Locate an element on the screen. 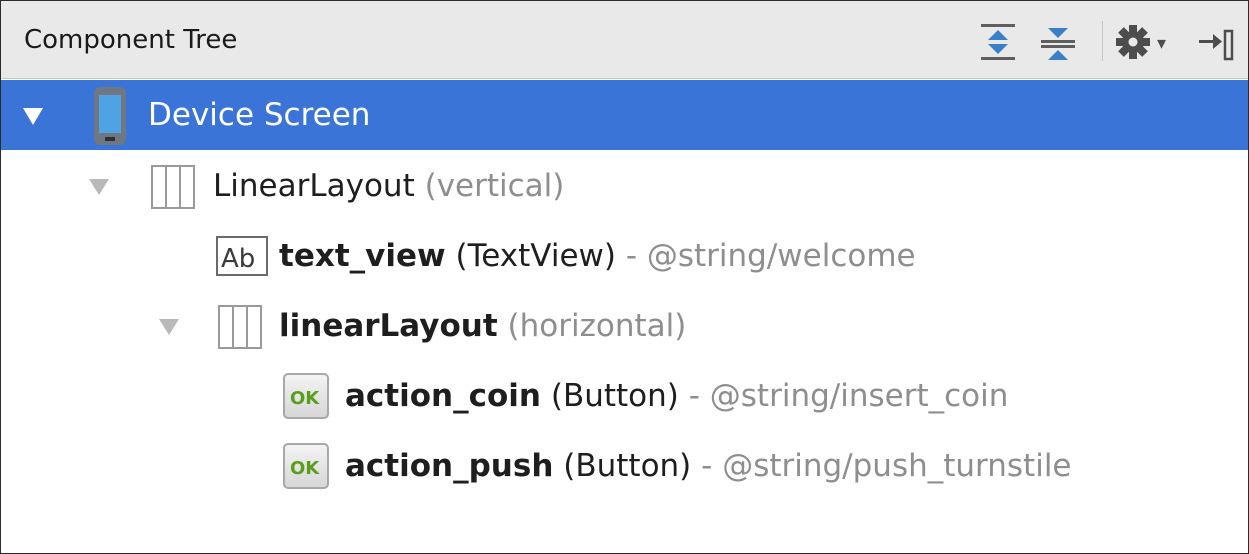 This screenshot has height=554, width=1249. tree-row-text: LinearLayout (vertical) is located at coordinates (388, 186).